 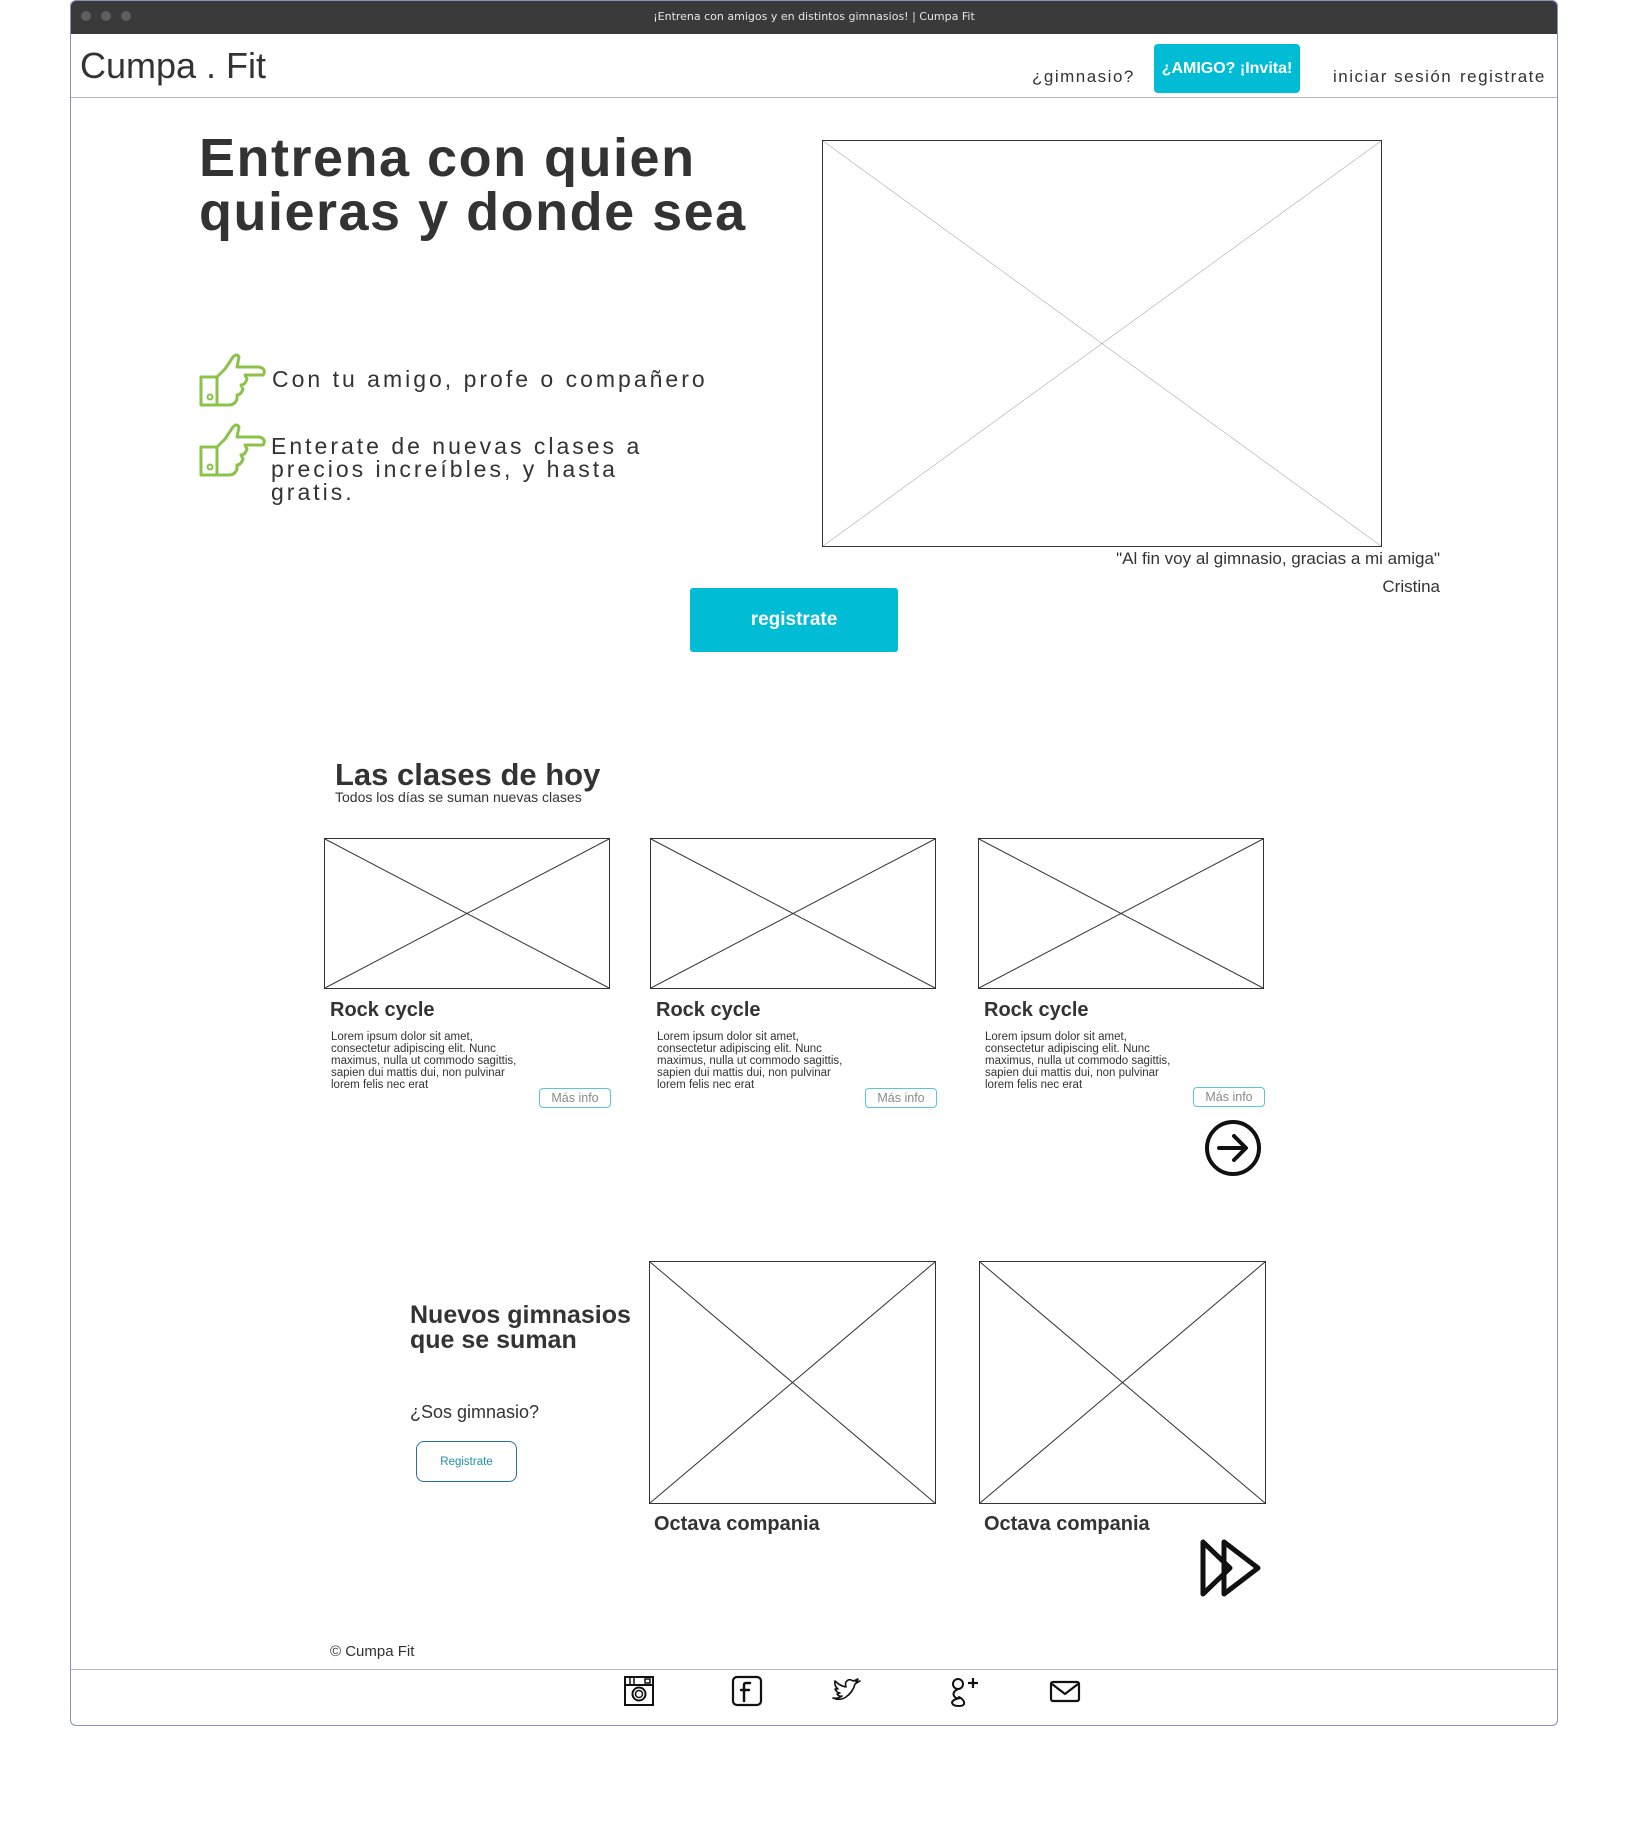 I want to click on mail-icon, so click(x=1065, y=1691).